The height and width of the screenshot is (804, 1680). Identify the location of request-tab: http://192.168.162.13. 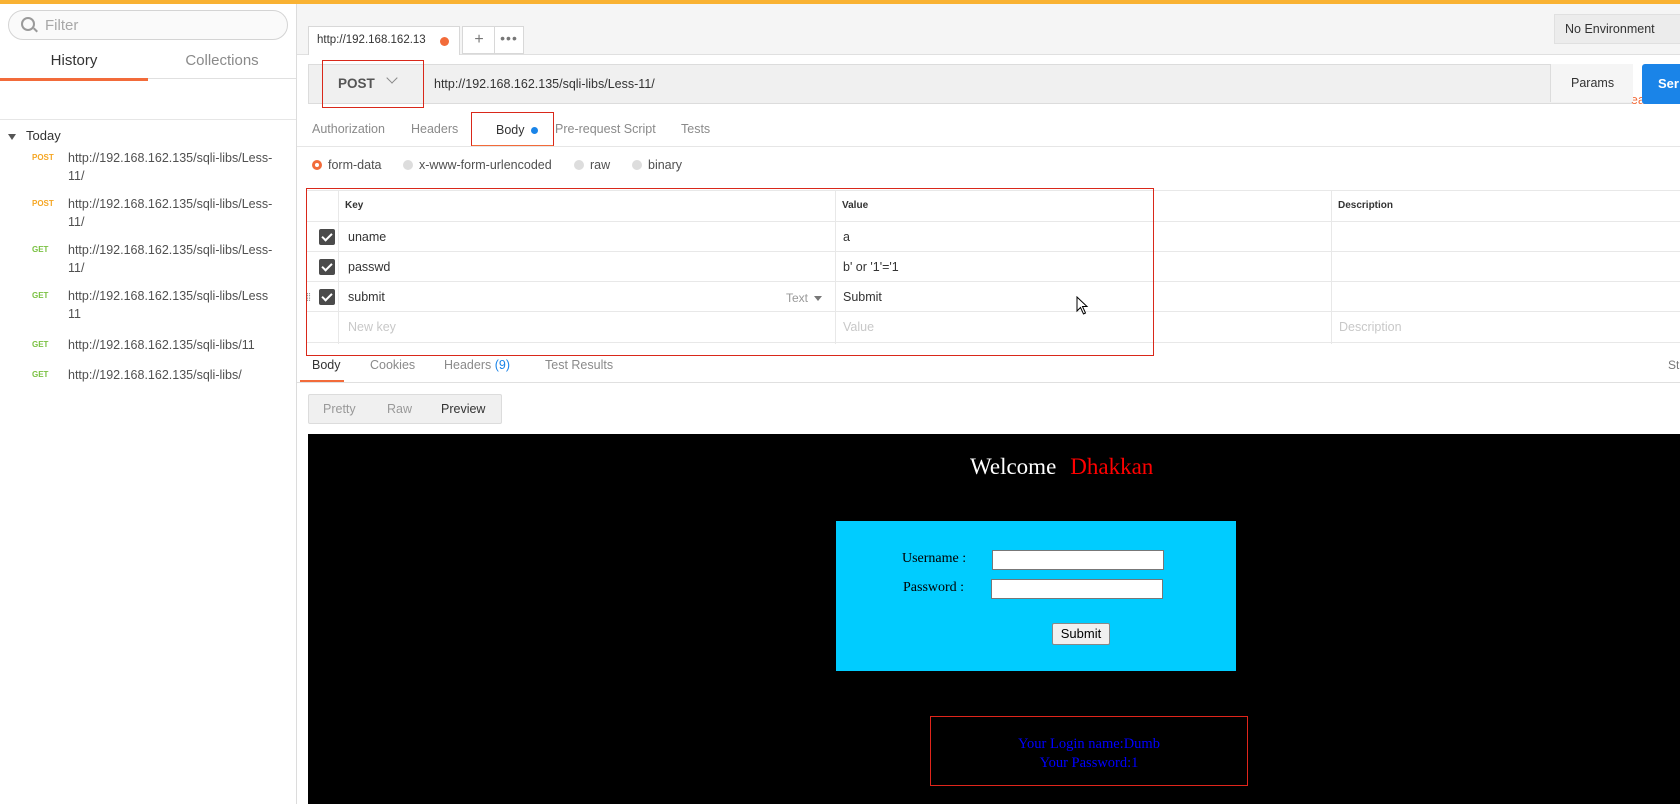
(384, 40).